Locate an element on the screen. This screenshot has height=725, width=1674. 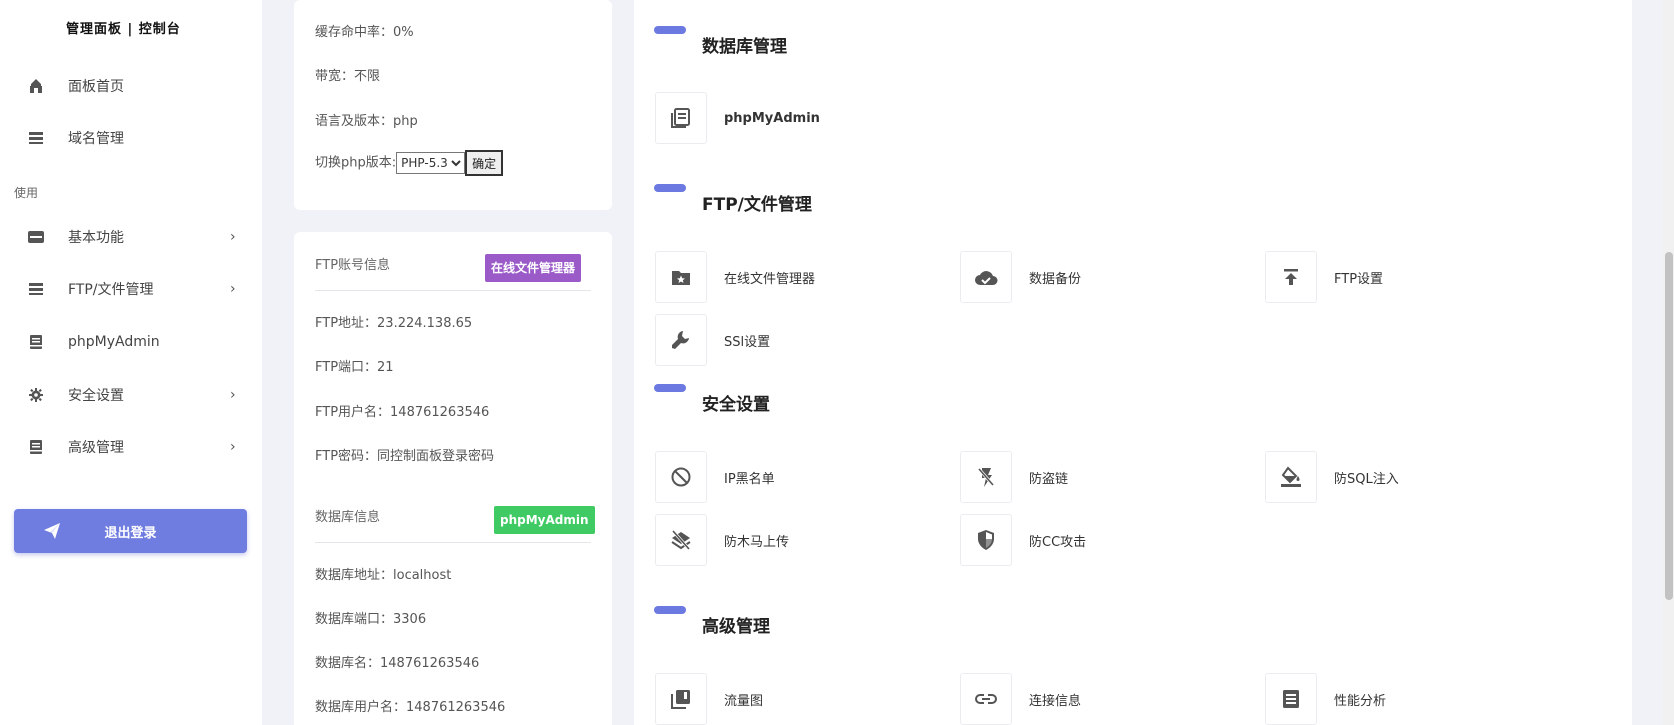
tile-anti-leech: 防盗链 is located at coordinates (1014, 477).